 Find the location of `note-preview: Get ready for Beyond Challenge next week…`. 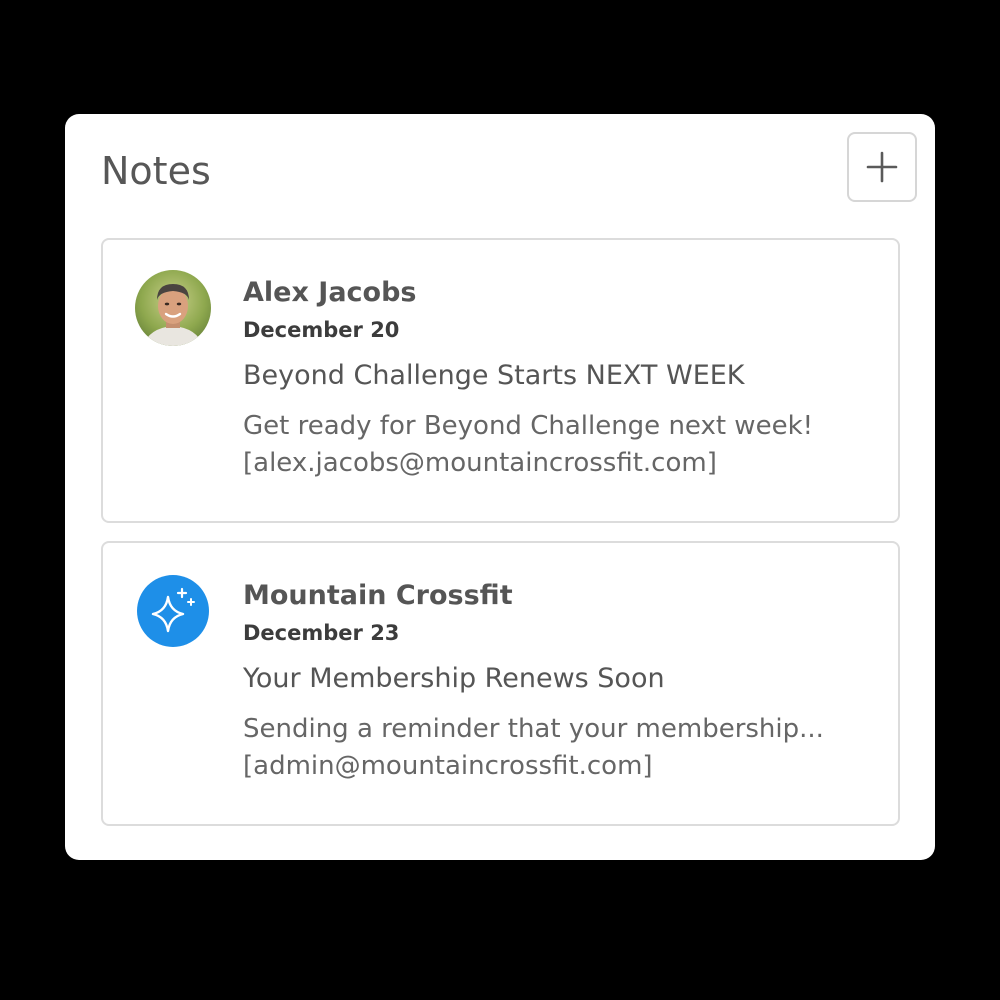

note-preview: Get ready for Beyond Challenge next week… is located at coordinates (560, 445).